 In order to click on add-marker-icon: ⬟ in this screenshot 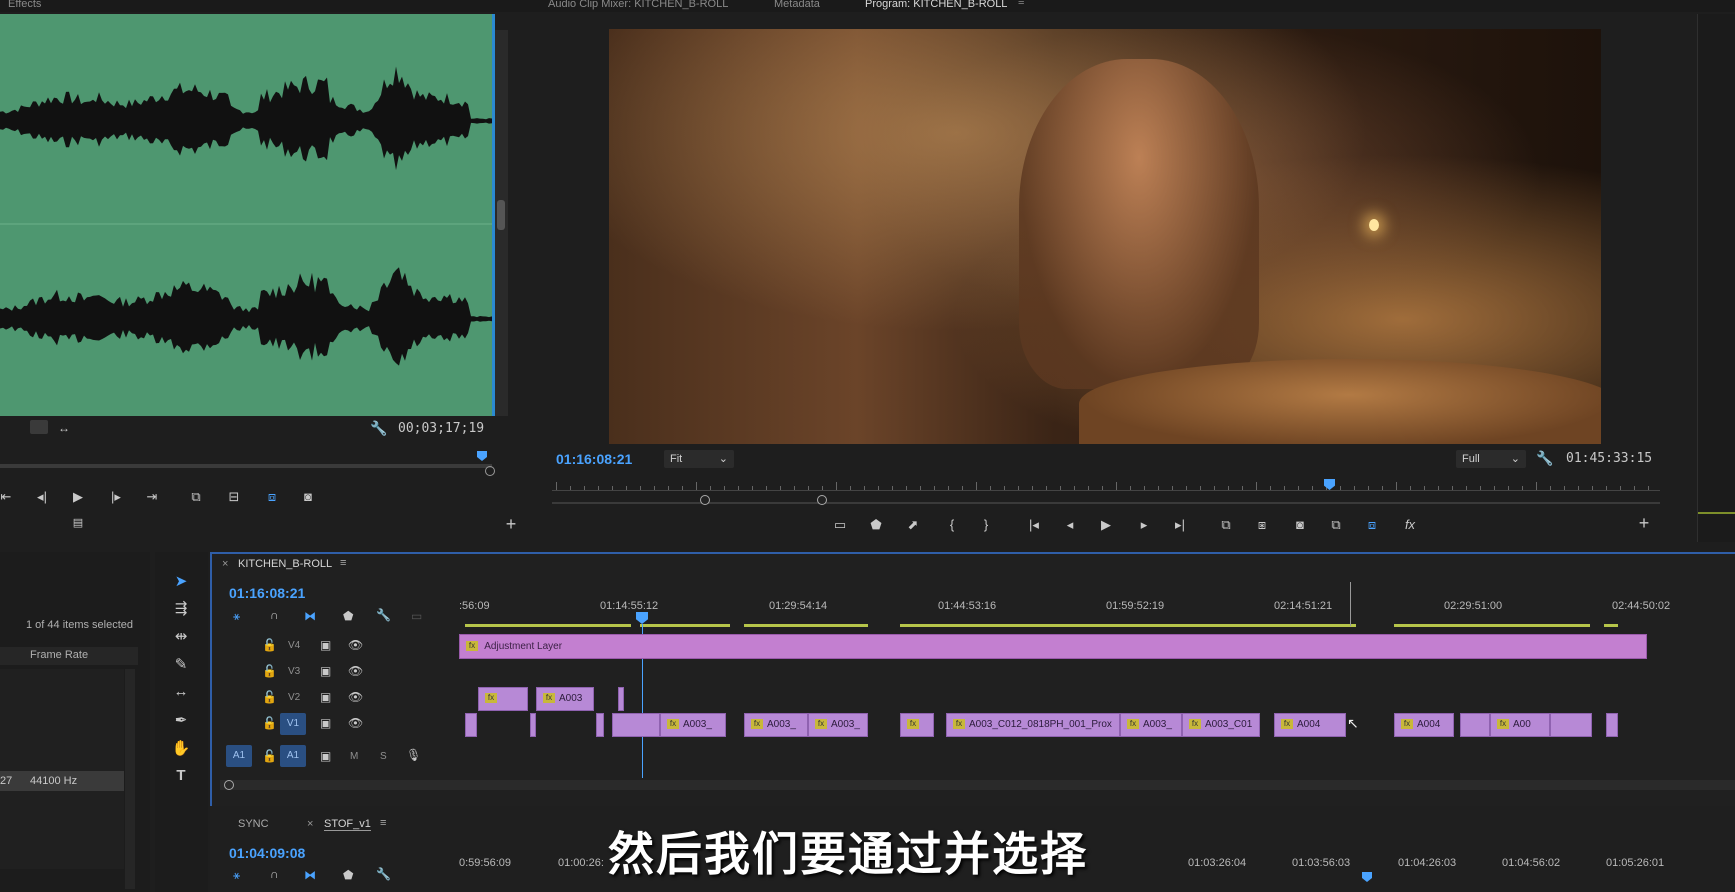, I will do `click(876, 525)`.